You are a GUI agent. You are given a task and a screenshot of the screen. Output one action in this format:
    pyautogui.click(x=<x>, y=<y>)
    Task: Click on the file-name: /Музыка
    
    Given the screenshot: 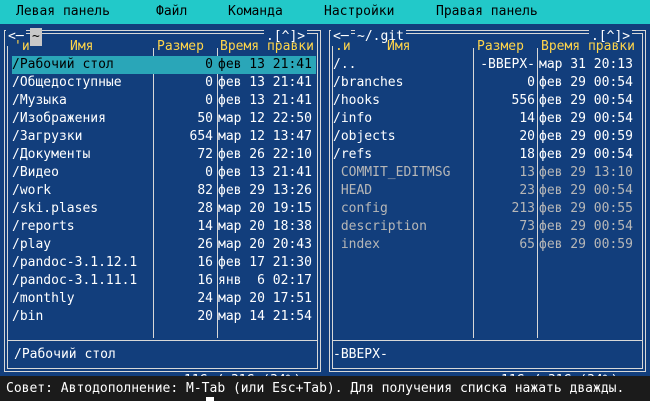 What is the action you would take?
    pyautogui.click(x=39, y=100)
    